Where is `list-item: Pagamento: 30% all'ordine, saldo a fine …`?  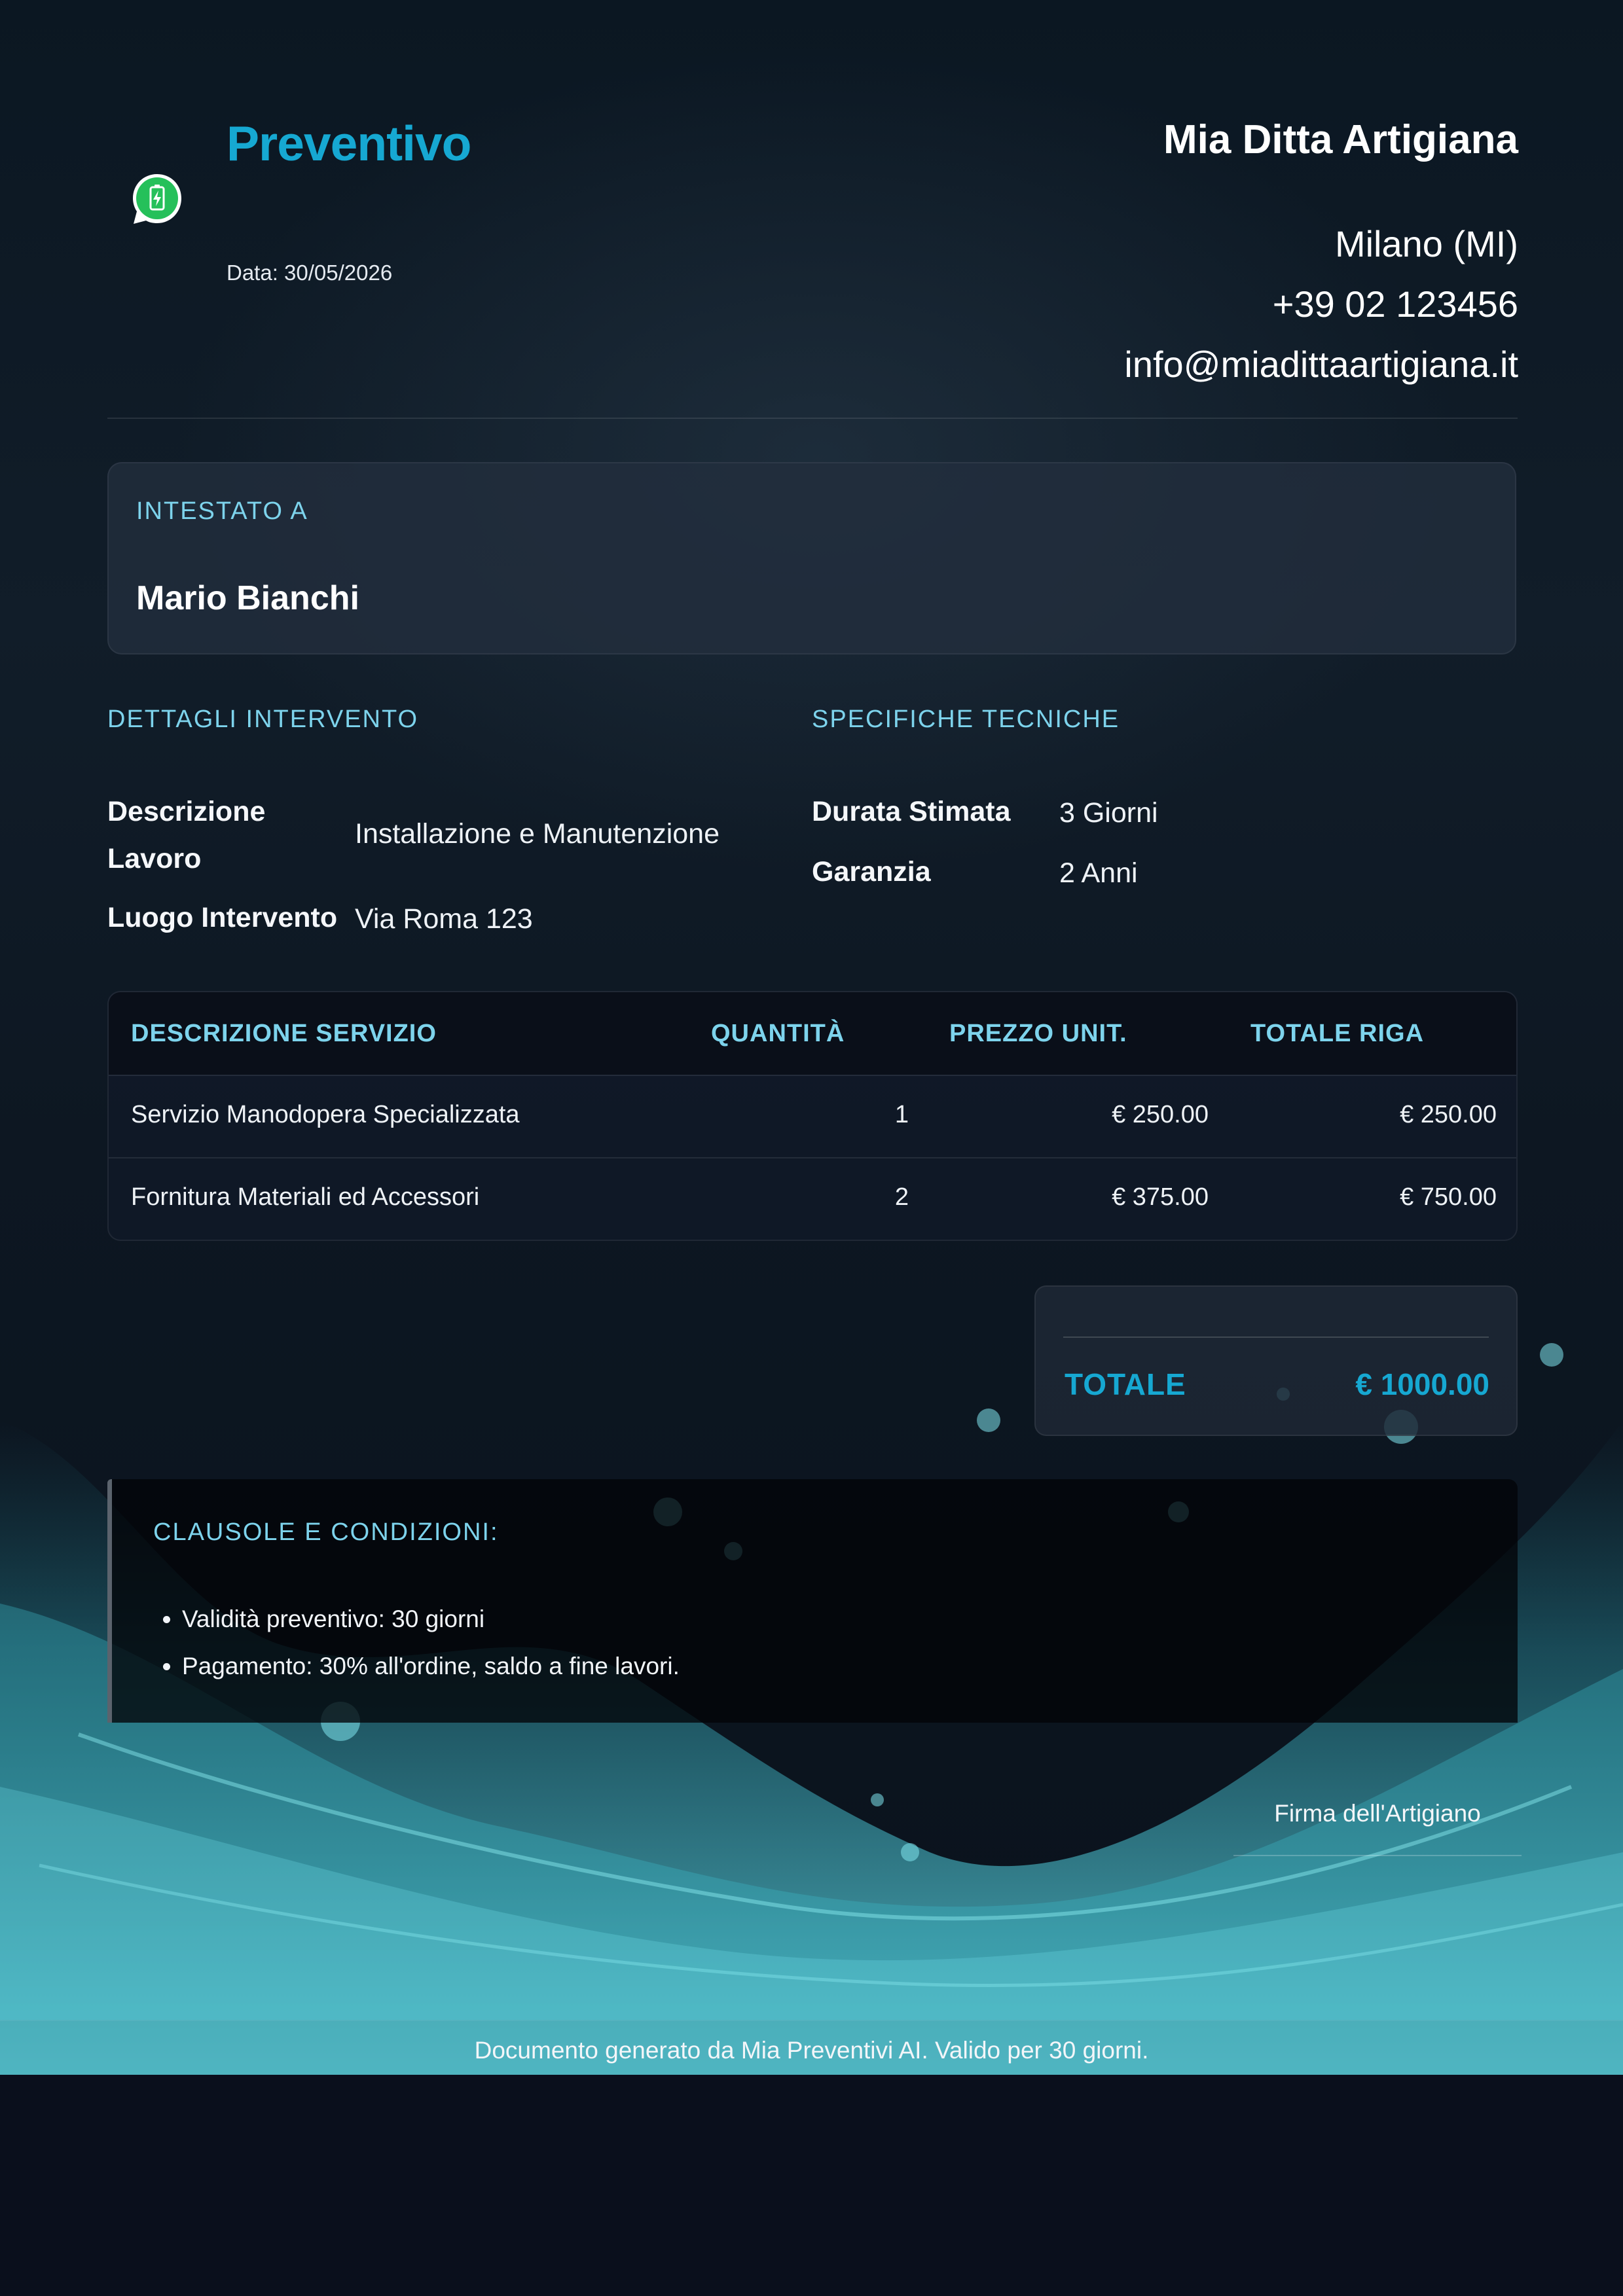
list-item: Pagamento: 30% all'ordine, saldo a fine … is located at coordinates (431, 1666).